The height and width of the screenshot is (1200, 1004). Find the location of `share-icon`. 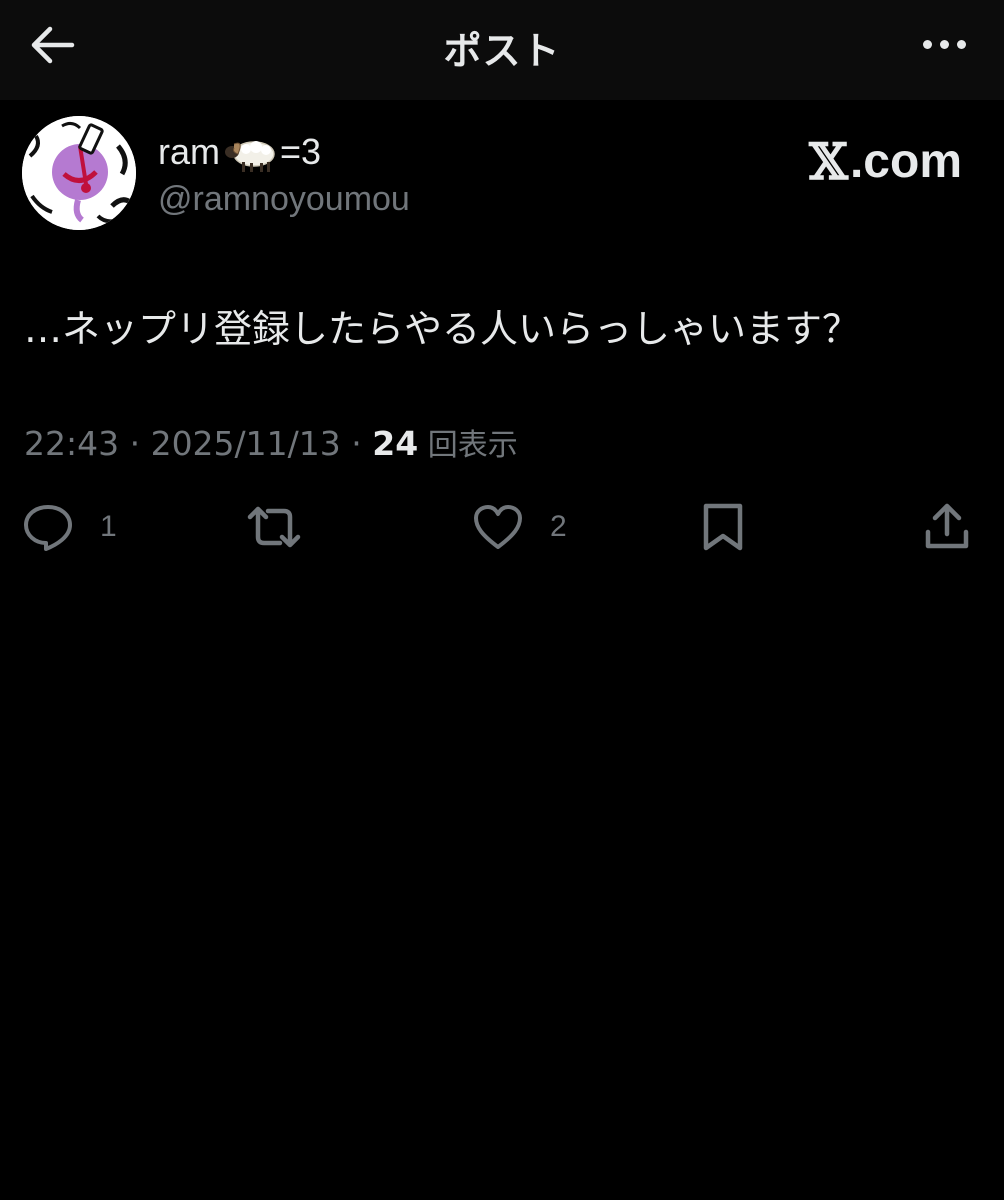

share-icon is located at coordinates (947, 526).